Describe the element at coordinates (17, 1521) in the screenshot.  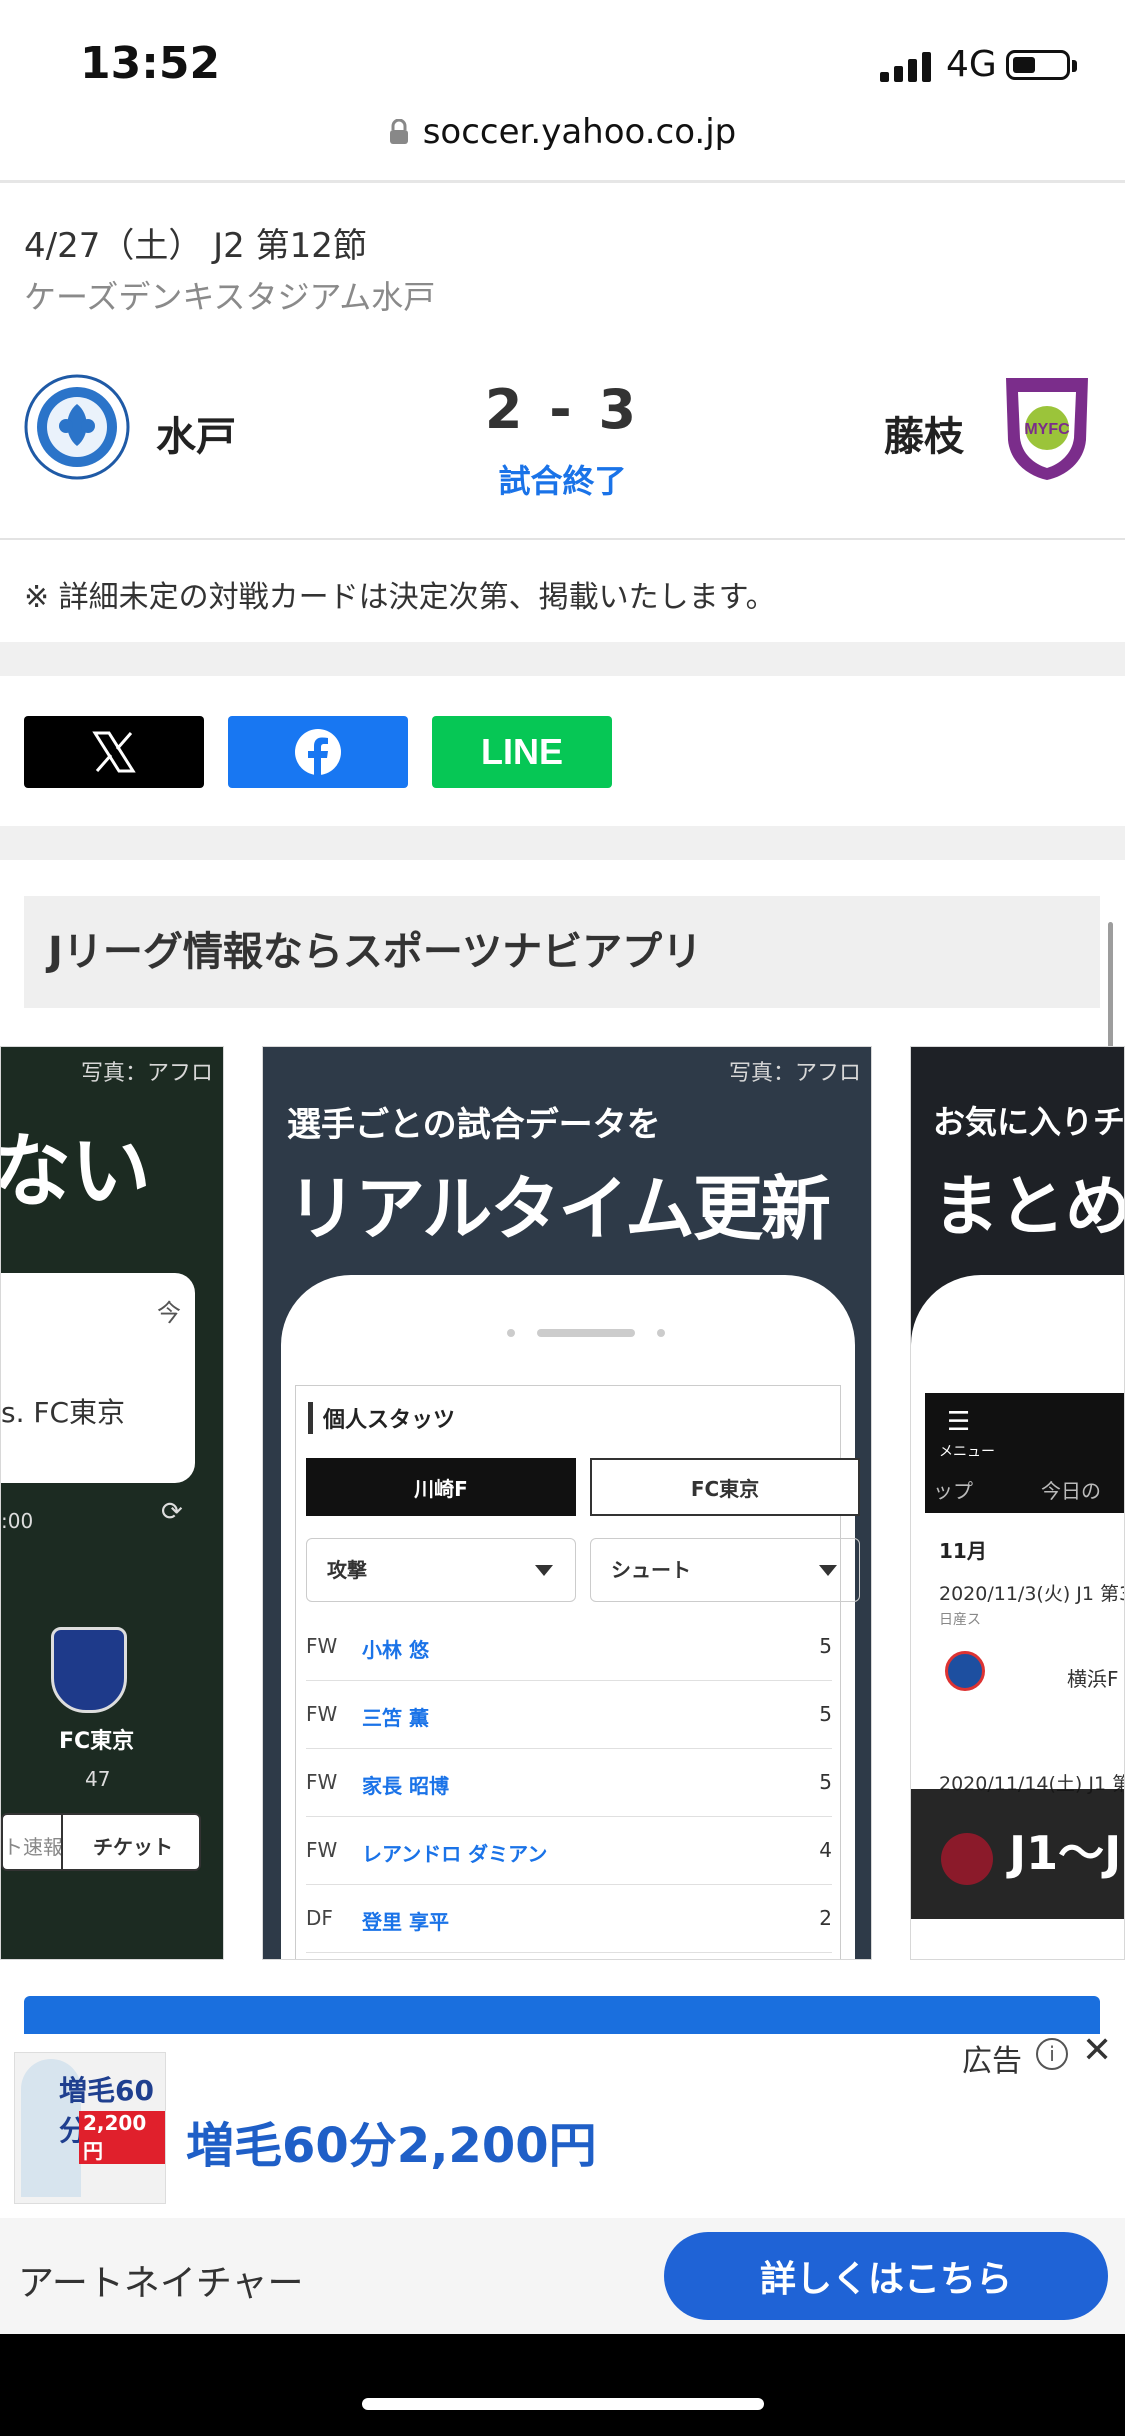
I see `match-clock: :00` at that location.